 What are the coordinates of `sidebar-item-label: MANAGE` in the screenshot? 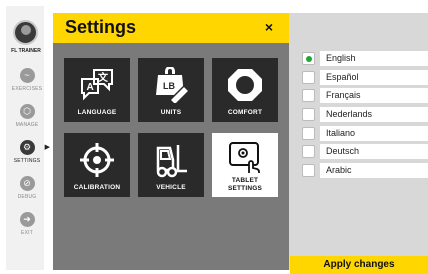 It's located at (27, 125).